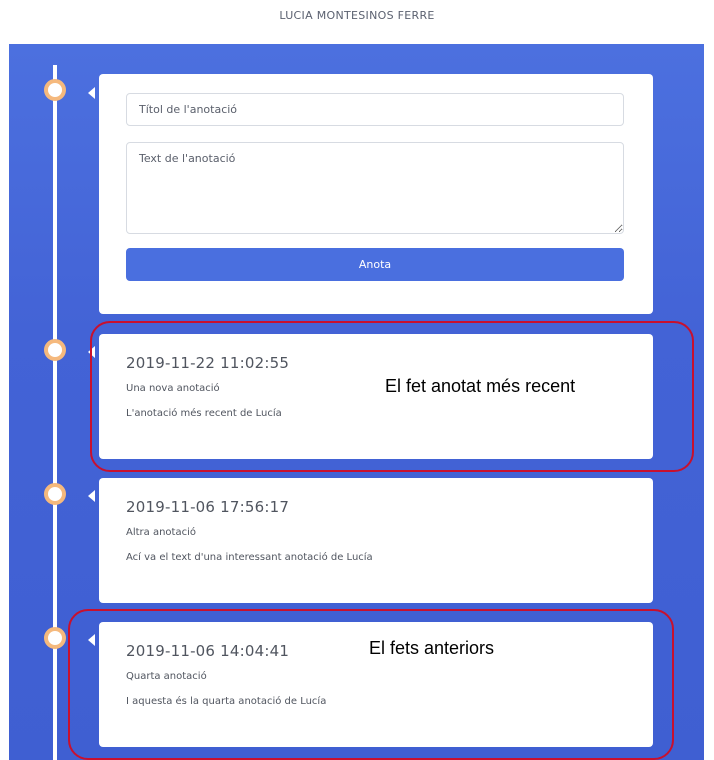  What do you see at coordinates (375, 264) in the screenshot?
I see `annotate-button: Anota` at bounding box center [375, 264].